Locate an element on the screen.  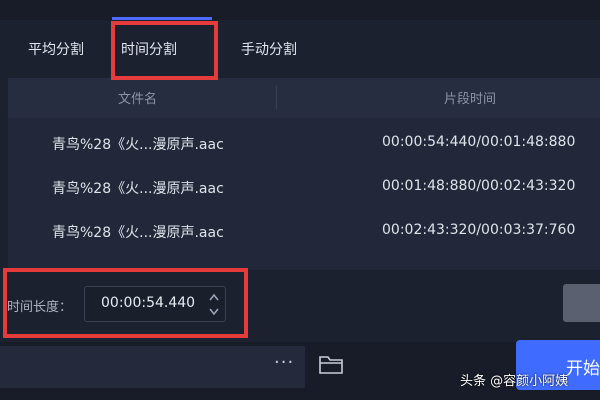
folder-icon is located at coordinates (331, 364).